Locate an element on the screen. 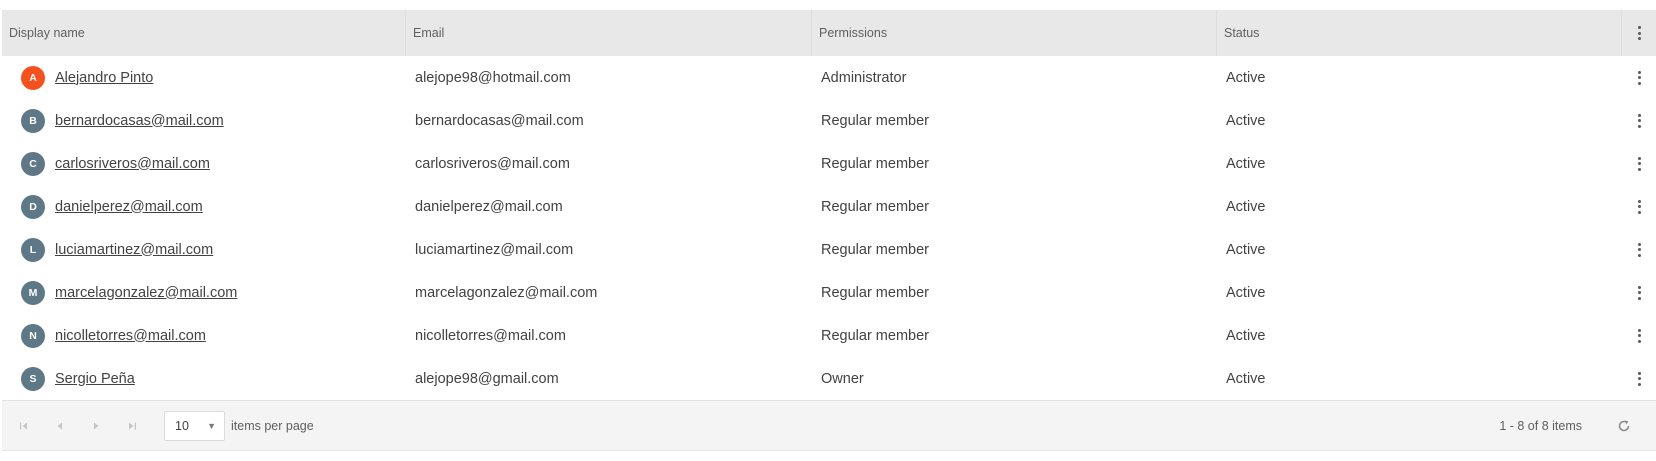  email-text: carlosriveros@mail.com is located at coordinates (492, 163).